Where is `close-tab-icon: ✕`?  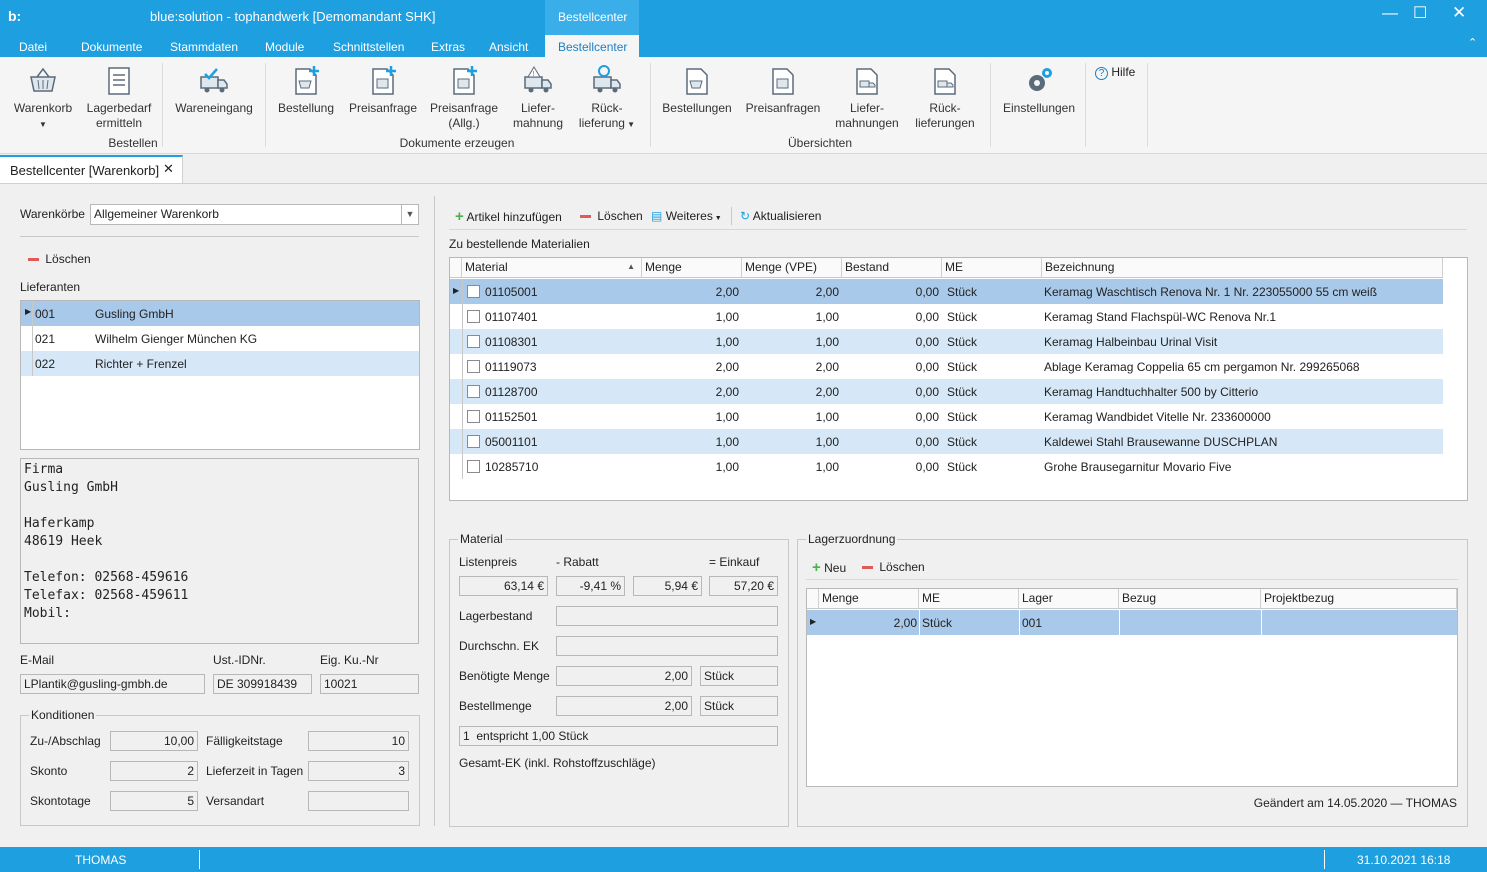 close-tab-icon: ✕ is located at coordinates (168, 169).